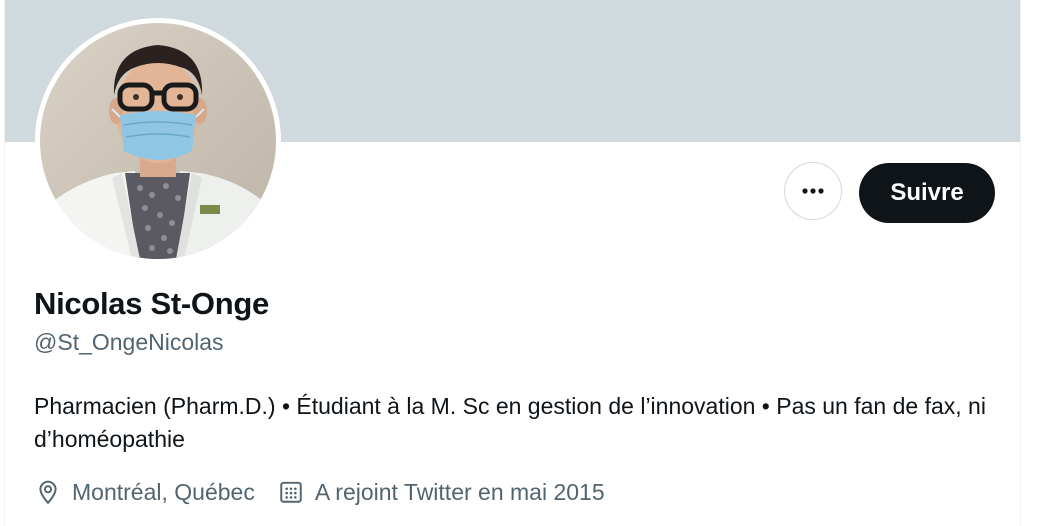 Image resolution: width=1042 pixels, height=526 pixels. I want to click on calendar-icon, so click(291, 492).